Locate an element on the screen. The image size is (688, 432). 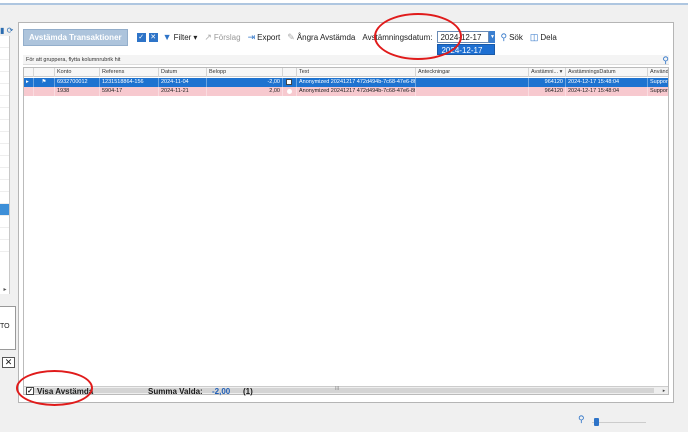
filter-dropdown-icon: ▾ is located at coordinates (195, 37).